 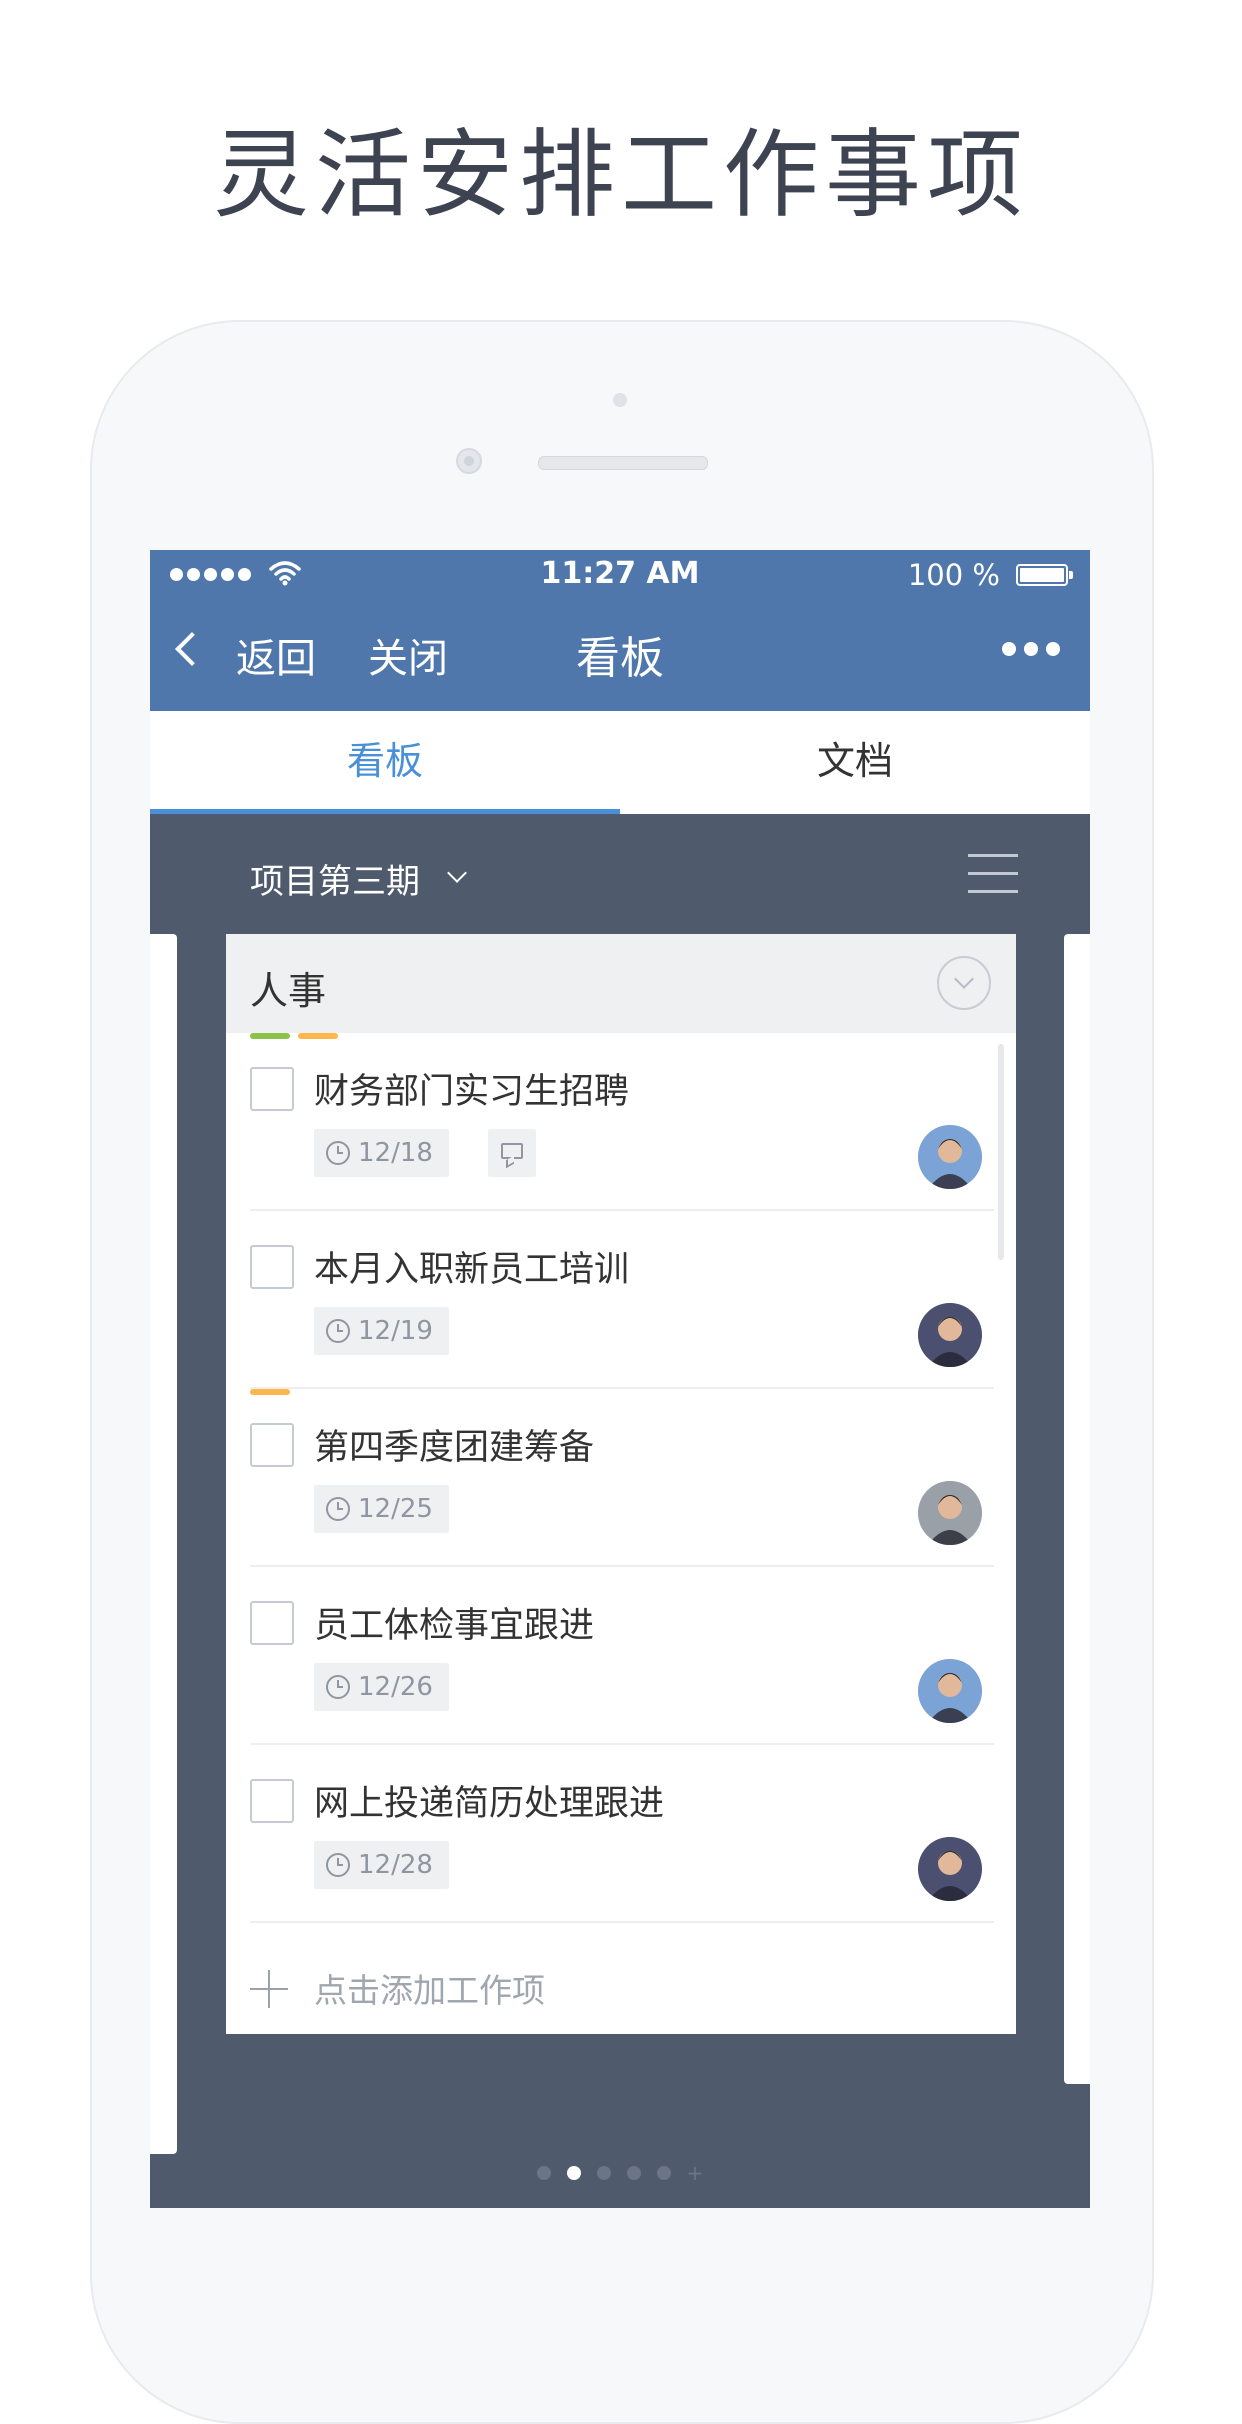 I want to click on previous-list-card, so click(x=163, y=1544).